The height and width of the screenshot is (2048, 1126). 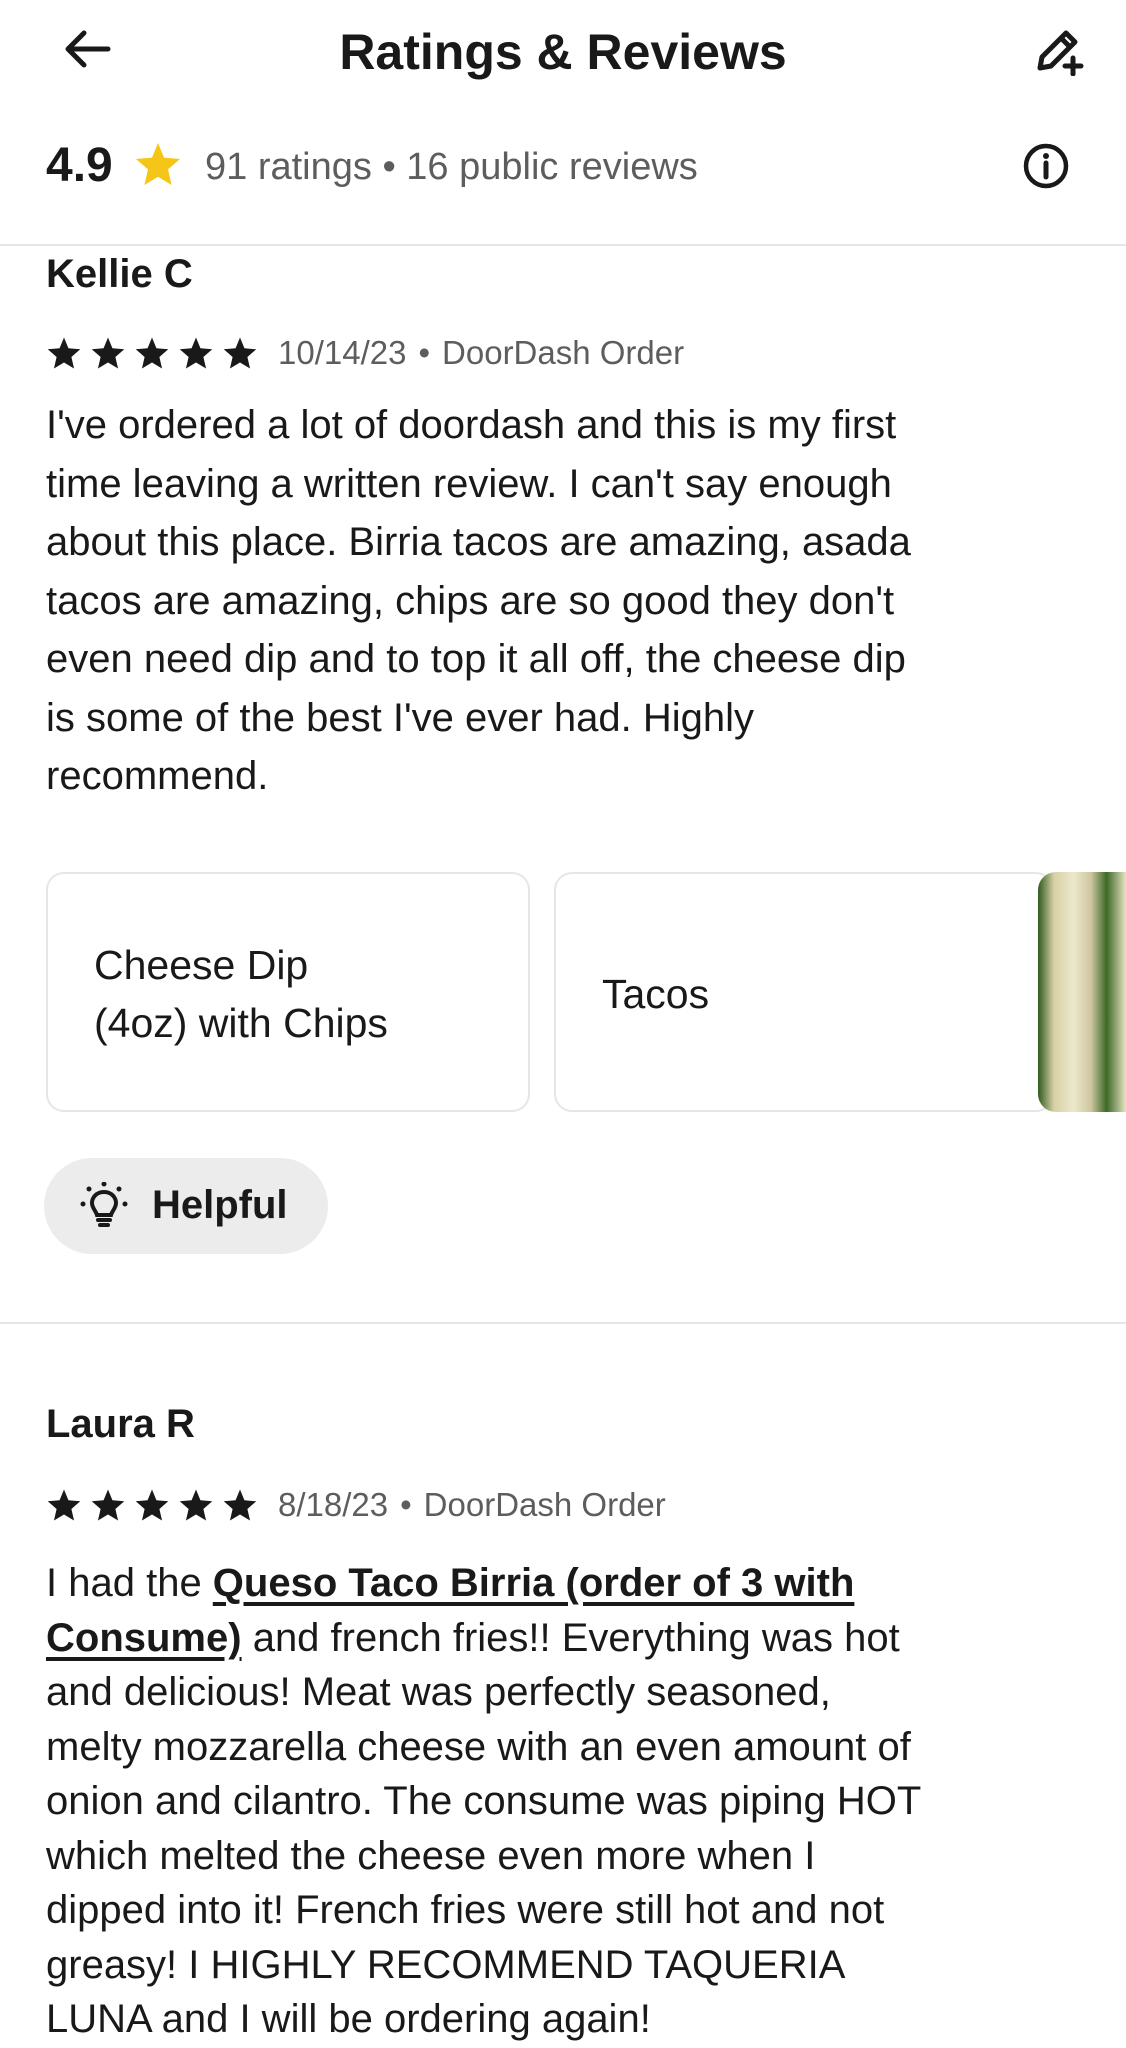 What do you see at coordinates (241, 1023) in the screenshot?
I see `item-name: (4oz) with Chips` at bounding box center [241, 1023].